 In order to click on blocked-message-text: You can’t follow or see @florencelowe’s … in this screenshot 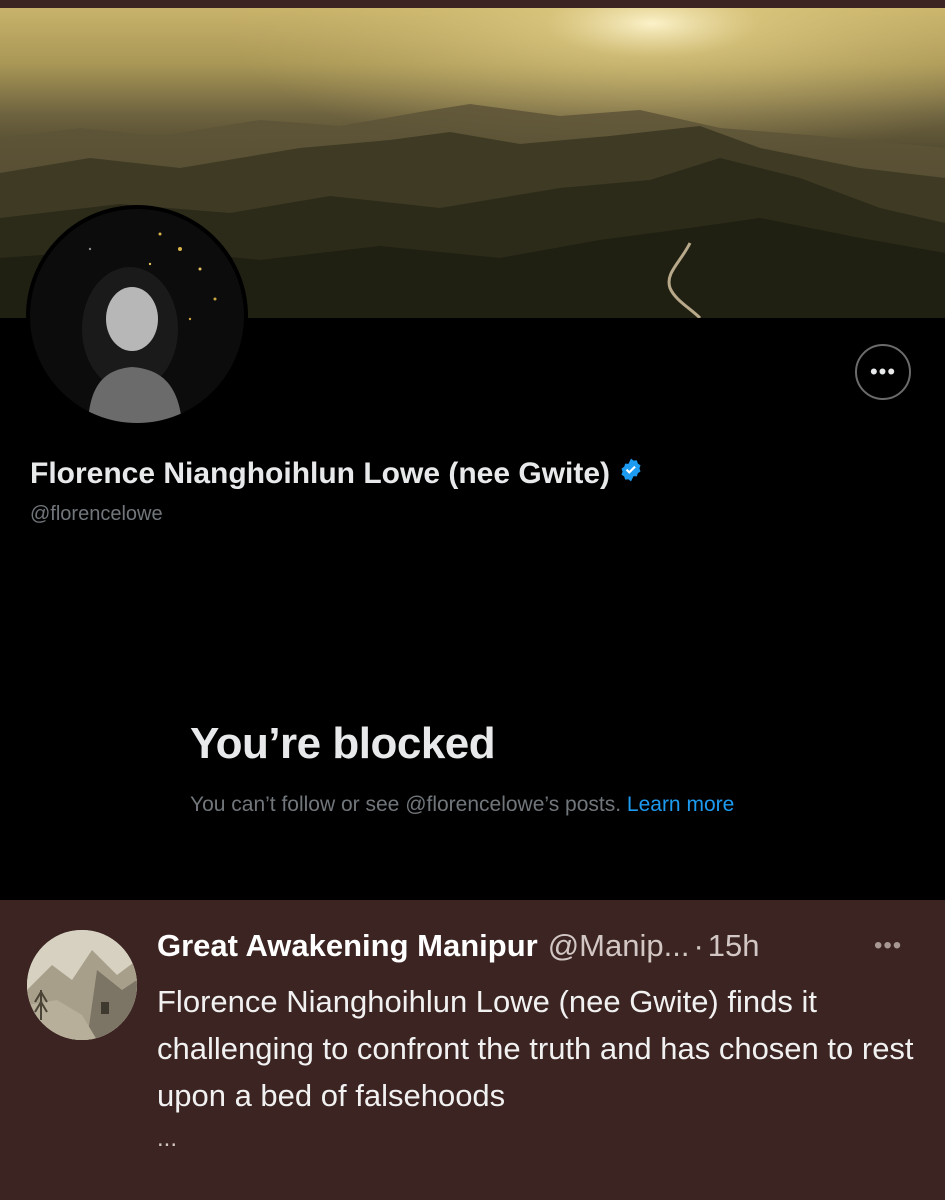, I will do `click(406, 804)`.